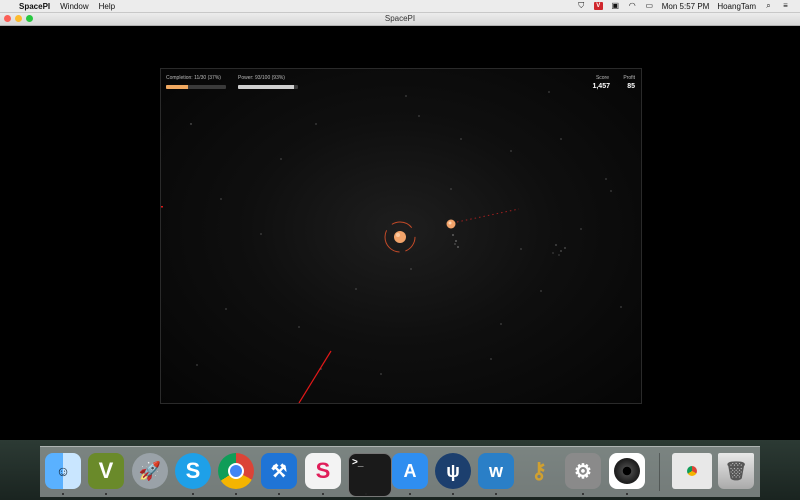 Image resolution: width=800 pixels, height=500 pixels. What do you see at coordinates (539, 471) in the screenshot?
I see `keychain-icon: ⚷` at bounding box center [539, 471].